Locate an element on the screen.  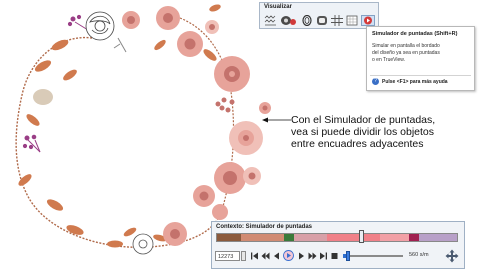
stitch-progress-bar is located at coordinates (337, 237).